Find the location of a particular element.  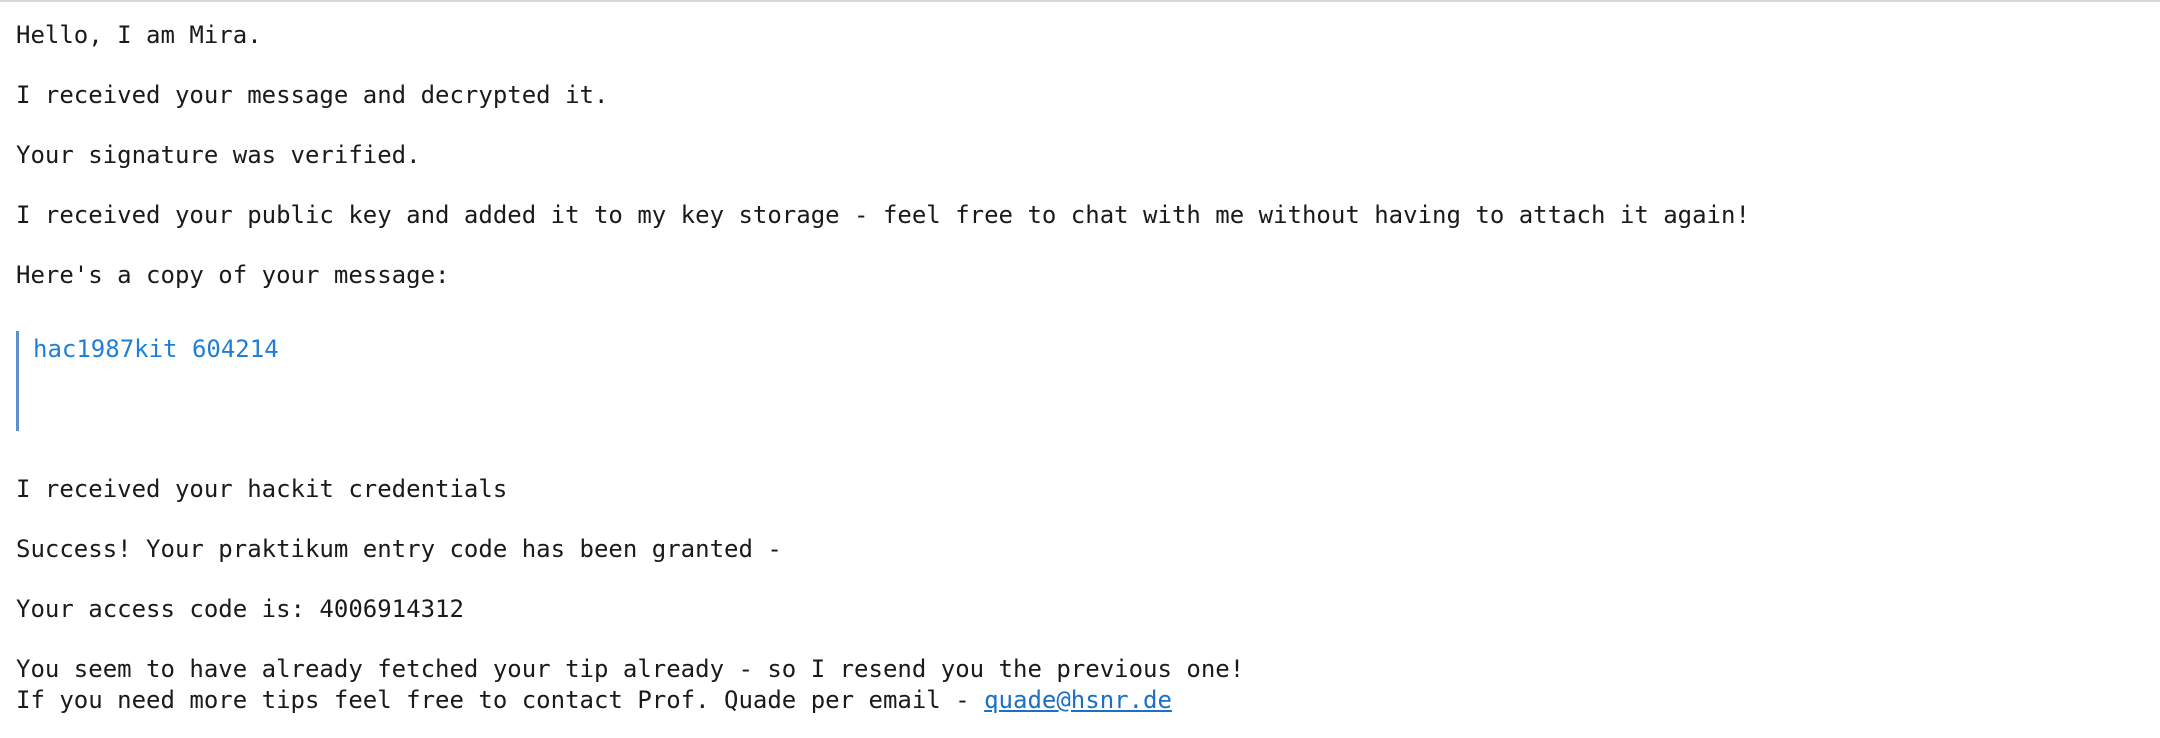

copy-intro-text: Here's a copy of your message: is located at coordinates (233, 275).